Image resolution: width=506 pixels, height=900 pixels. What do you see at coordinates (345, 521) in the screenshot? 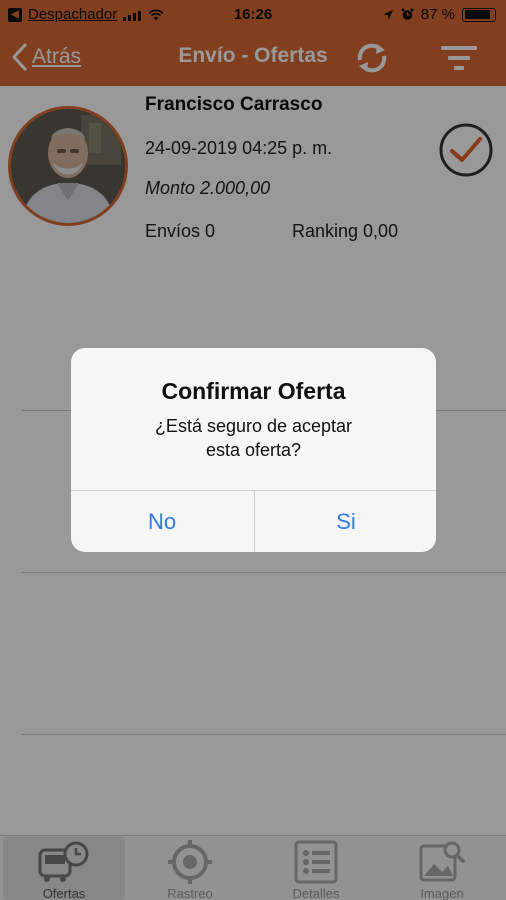
I see `yes-button: Si` at bounding box center [345, 521].